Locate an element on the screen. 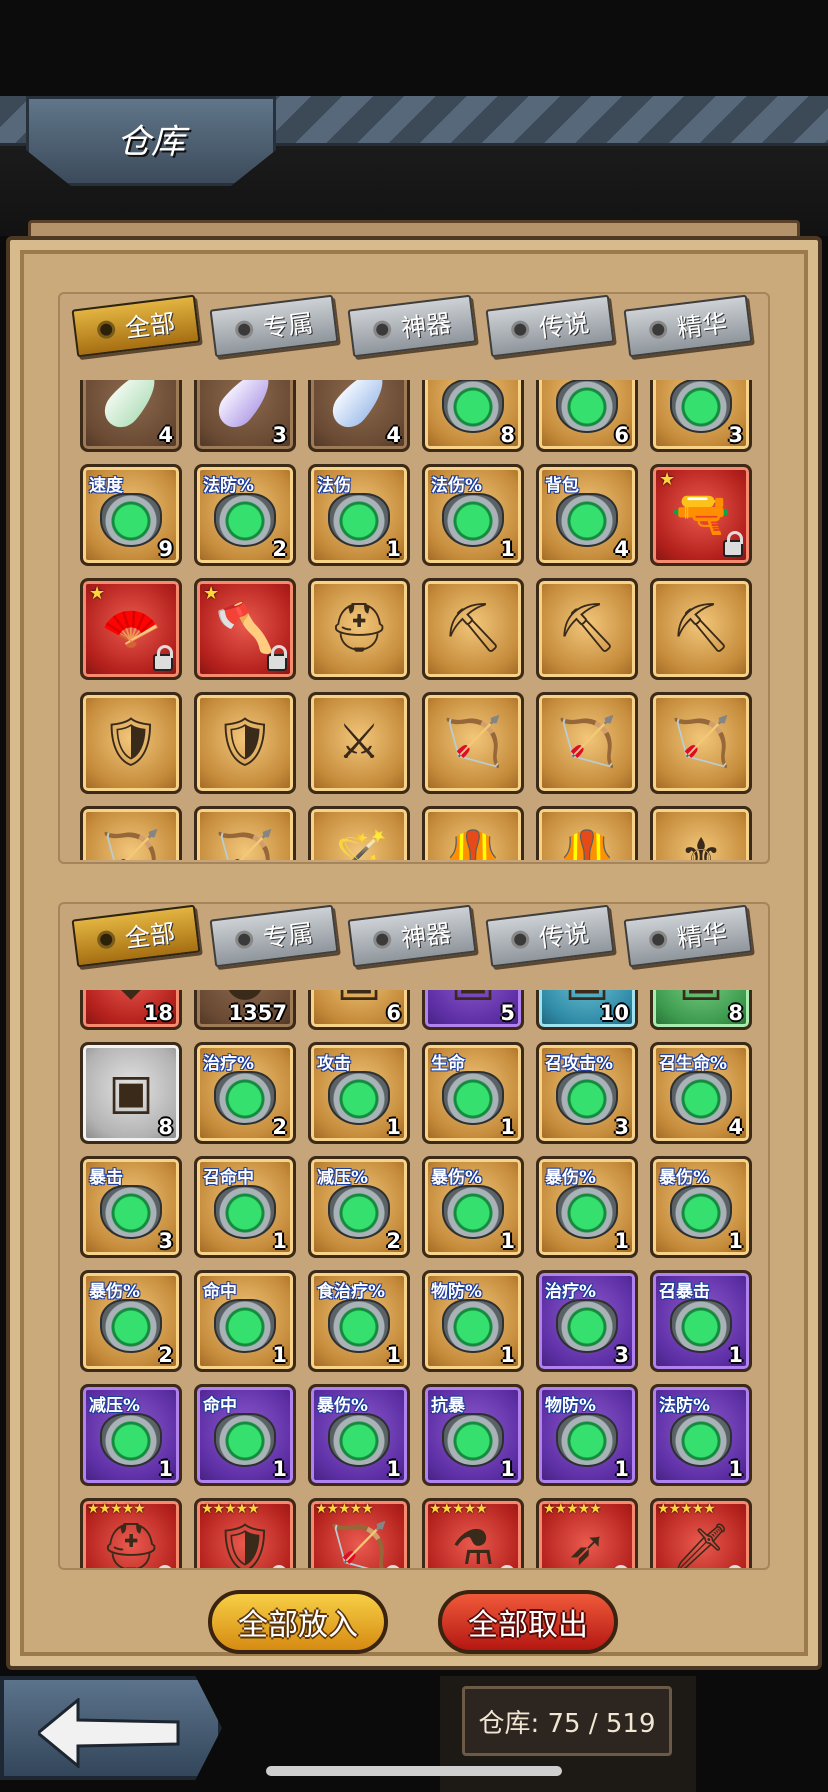  item-slot: 召命中 1 is located at coordinates (245, 1207).